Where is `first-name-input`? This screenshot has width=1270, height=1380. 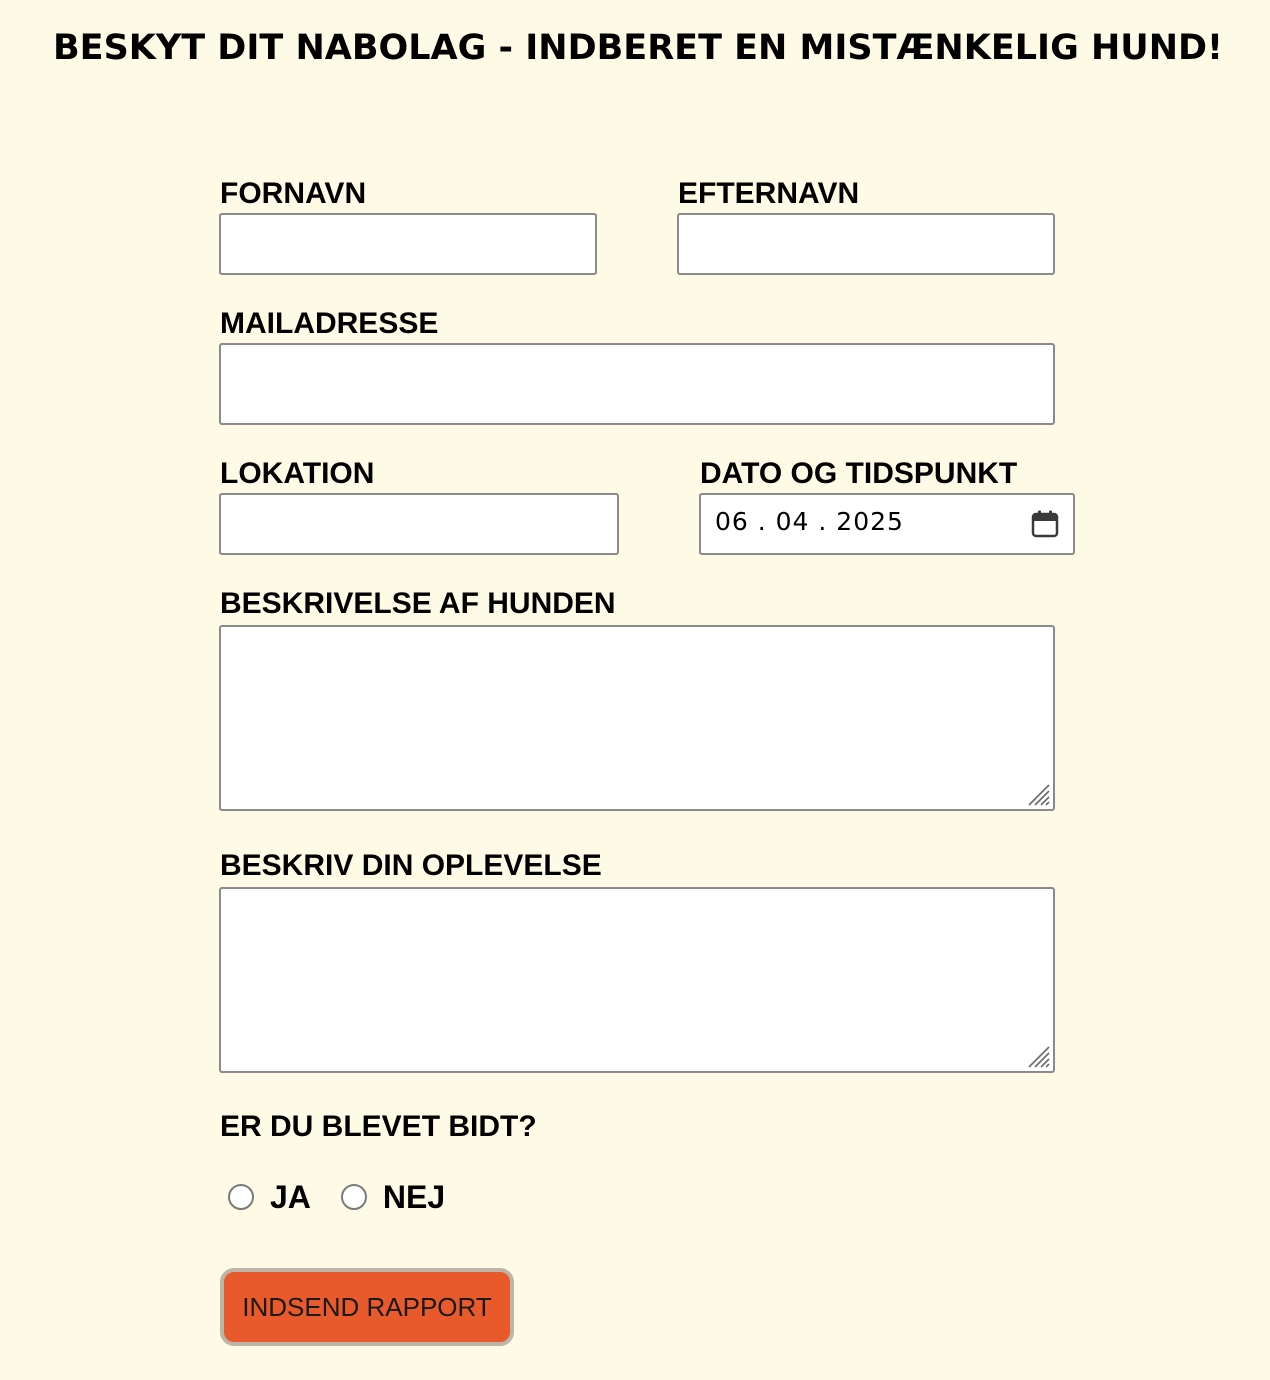
first-name-input is located at coordinates (408, 244).